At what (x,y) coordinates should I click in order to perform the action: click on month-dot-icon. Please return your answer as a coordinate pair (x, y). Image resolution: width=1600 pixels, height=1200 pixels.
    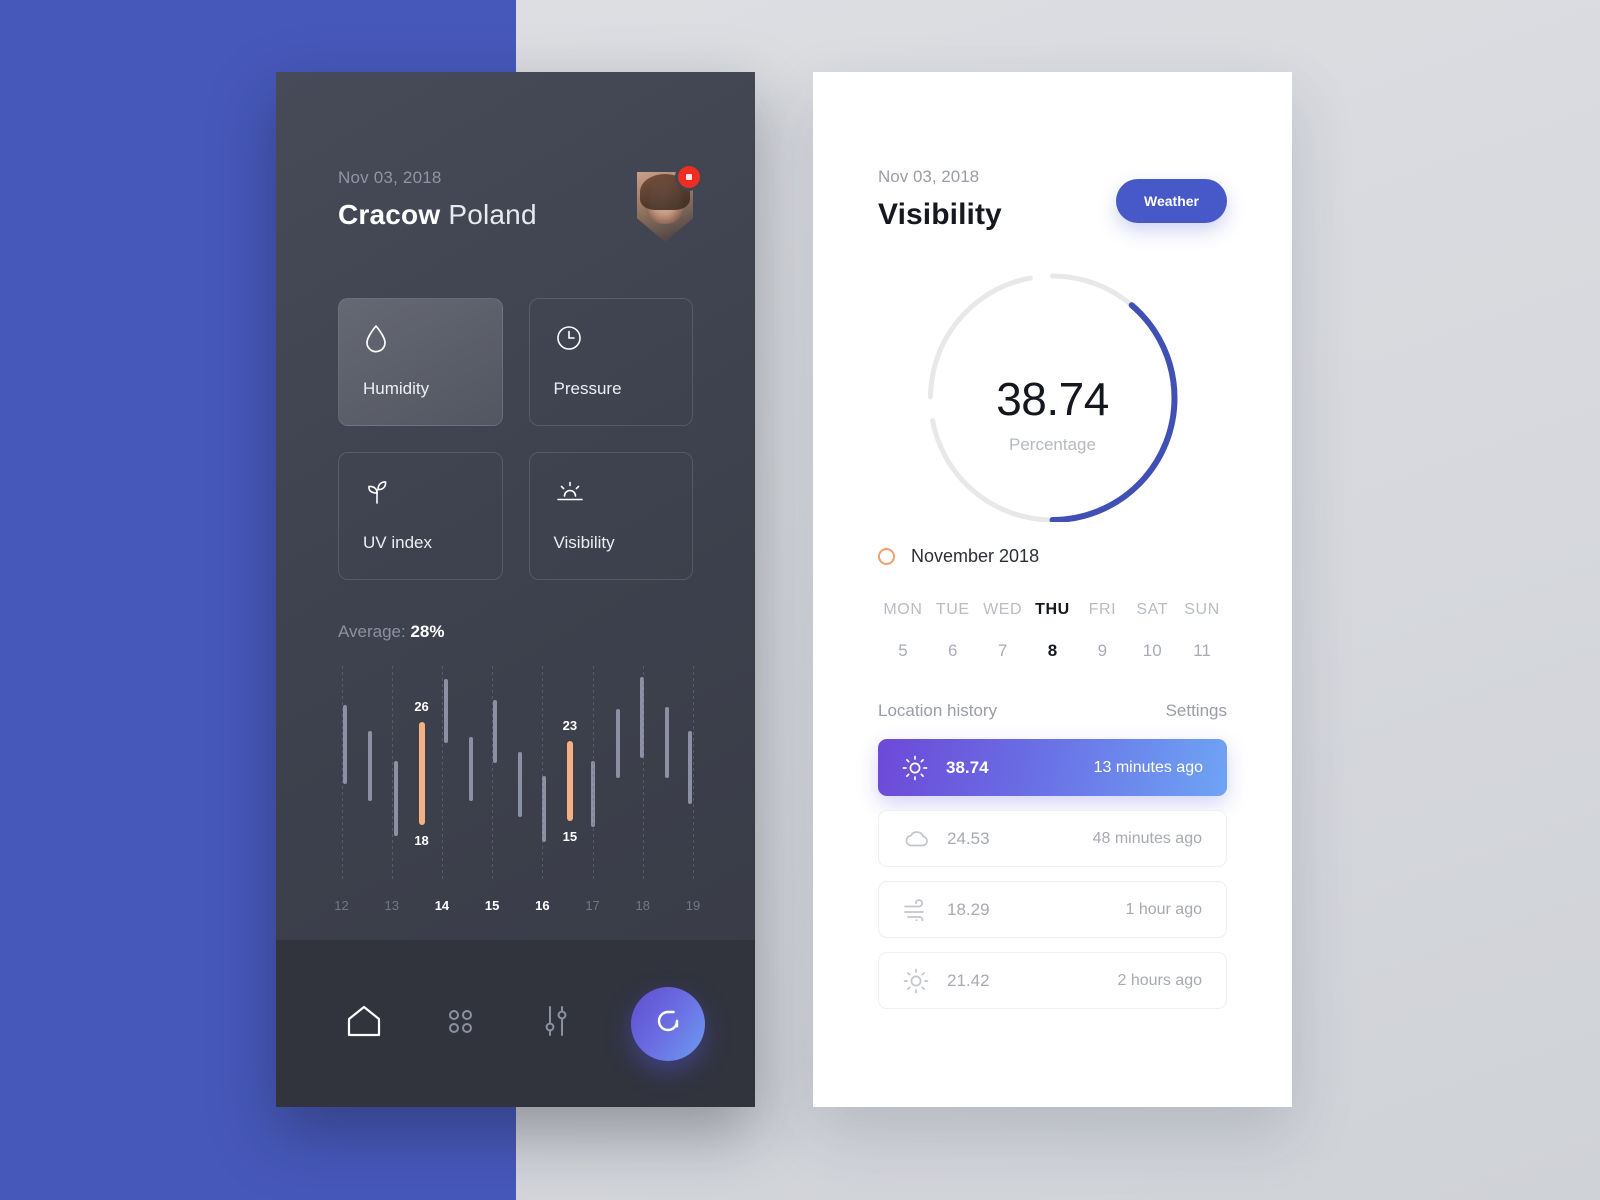
    Looking at the image, I should click on (886, 556).